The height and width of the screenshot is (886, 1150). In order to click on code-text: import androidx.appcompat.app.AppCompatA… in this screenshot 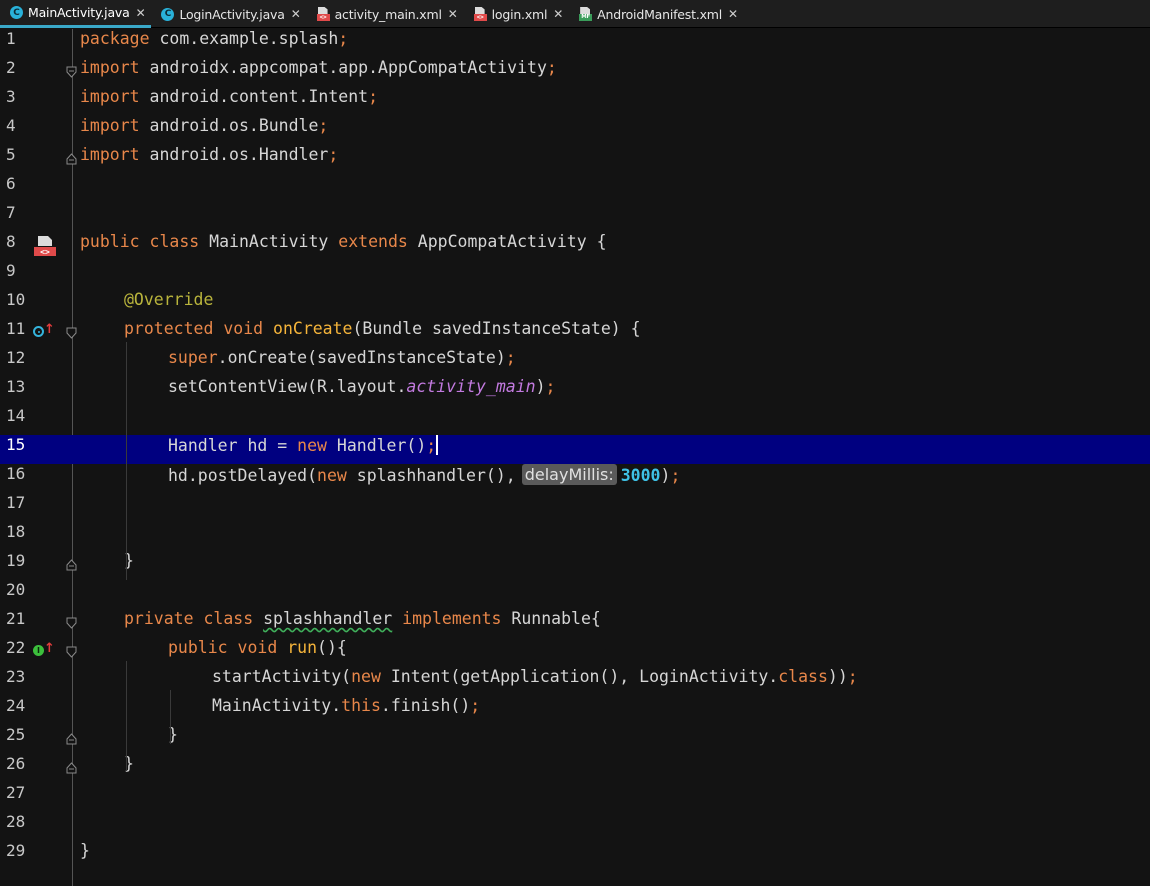, I will do `click(318, 67)`.